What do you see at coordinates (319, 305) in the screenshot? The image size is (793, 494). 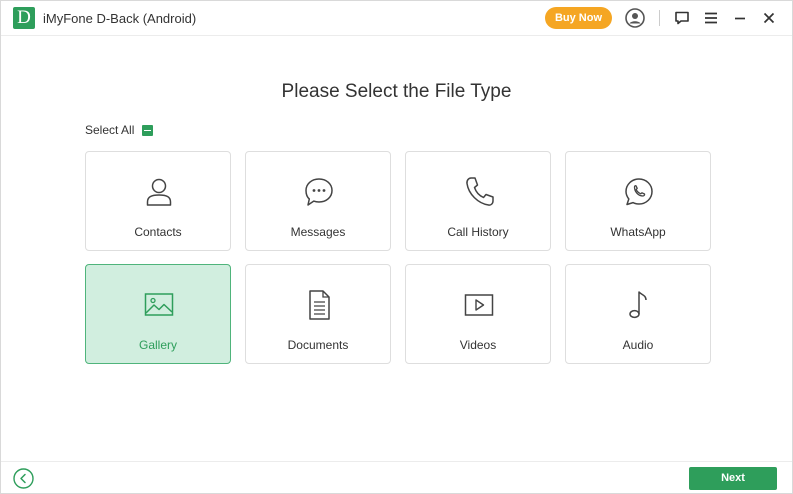 I see `document-icon` at bounding box center [319, 305].